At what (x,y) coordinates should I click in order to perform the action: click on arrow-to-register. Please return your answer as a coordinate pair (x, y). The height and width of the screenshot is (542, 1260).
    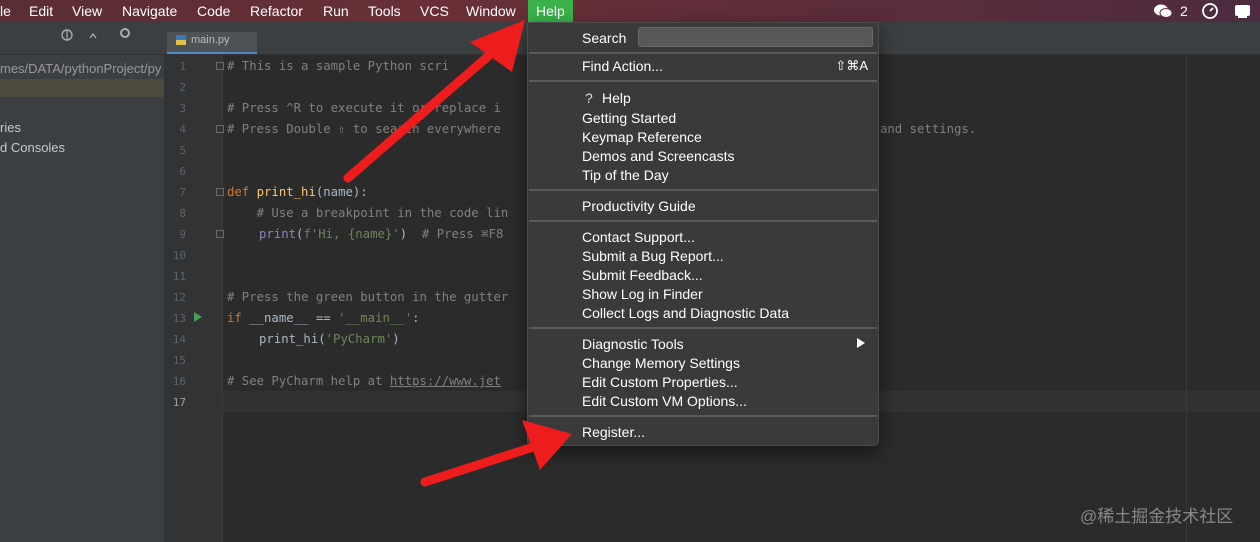
    Looking at the image, I should click on (496, 453).